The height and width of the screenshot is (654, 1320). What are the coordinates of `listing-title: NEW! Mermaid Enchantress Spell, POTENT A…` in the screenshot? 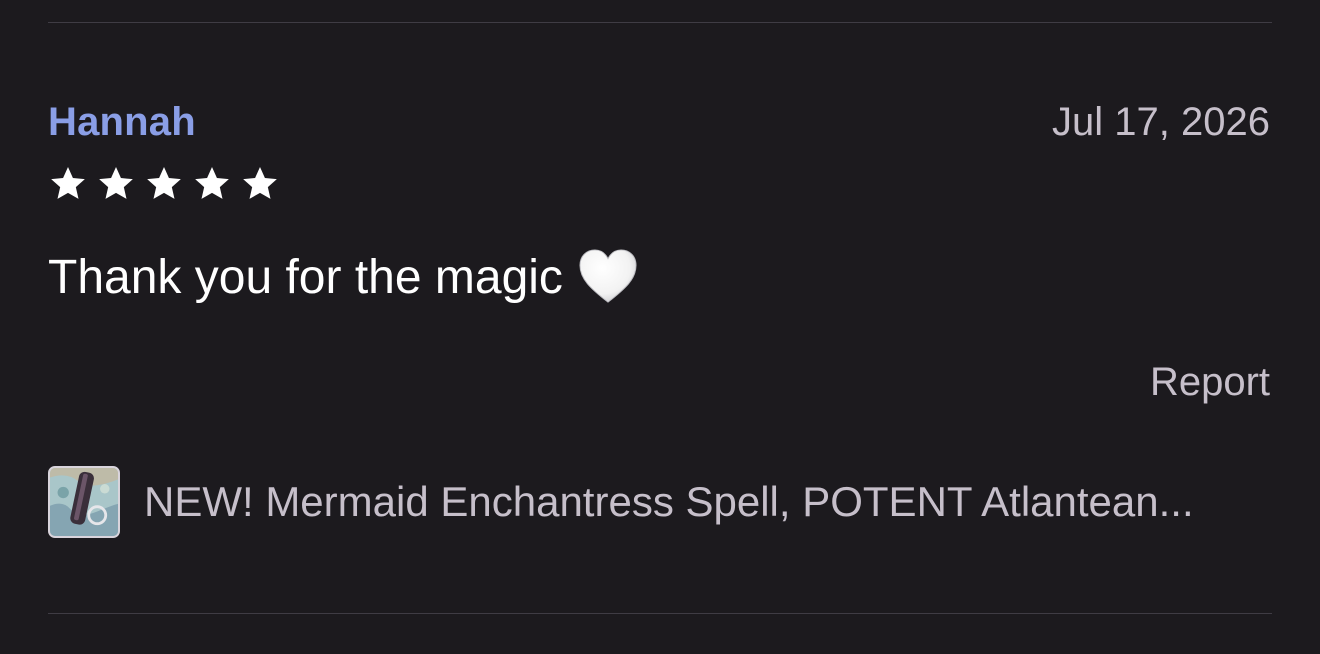 It's located at (669, 502).